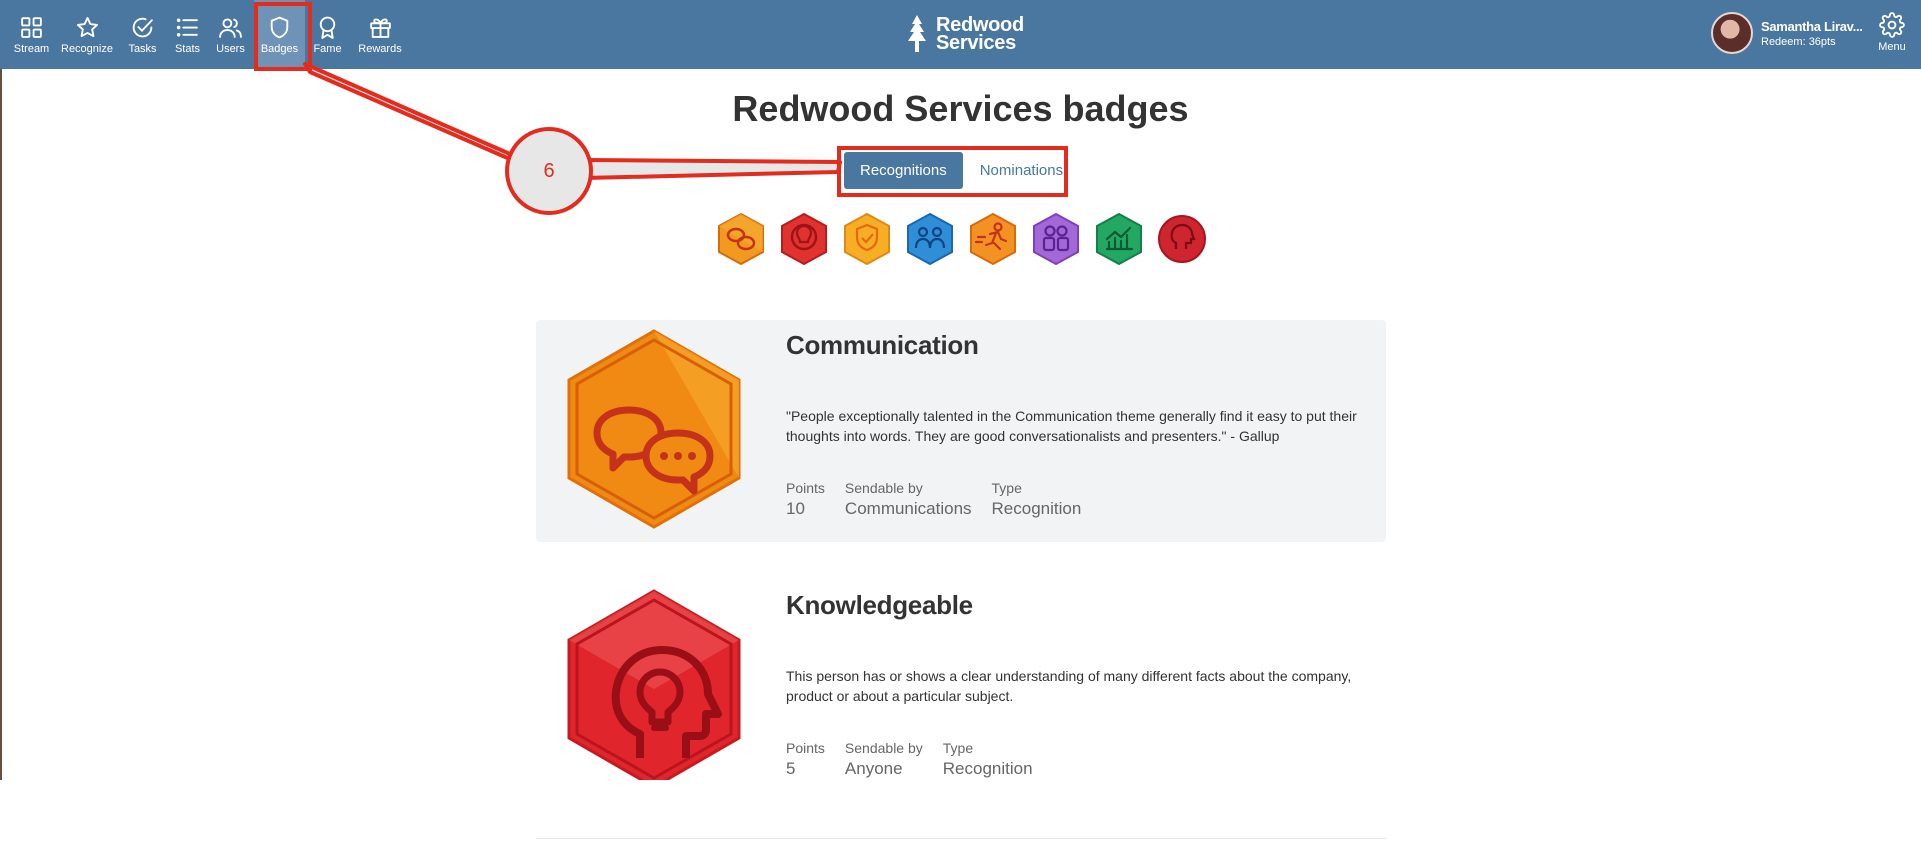 Image resolution: width=1921 pixels, height=842 pixels. I want to click on nav-recognize: Recognize, so click(87, 34).